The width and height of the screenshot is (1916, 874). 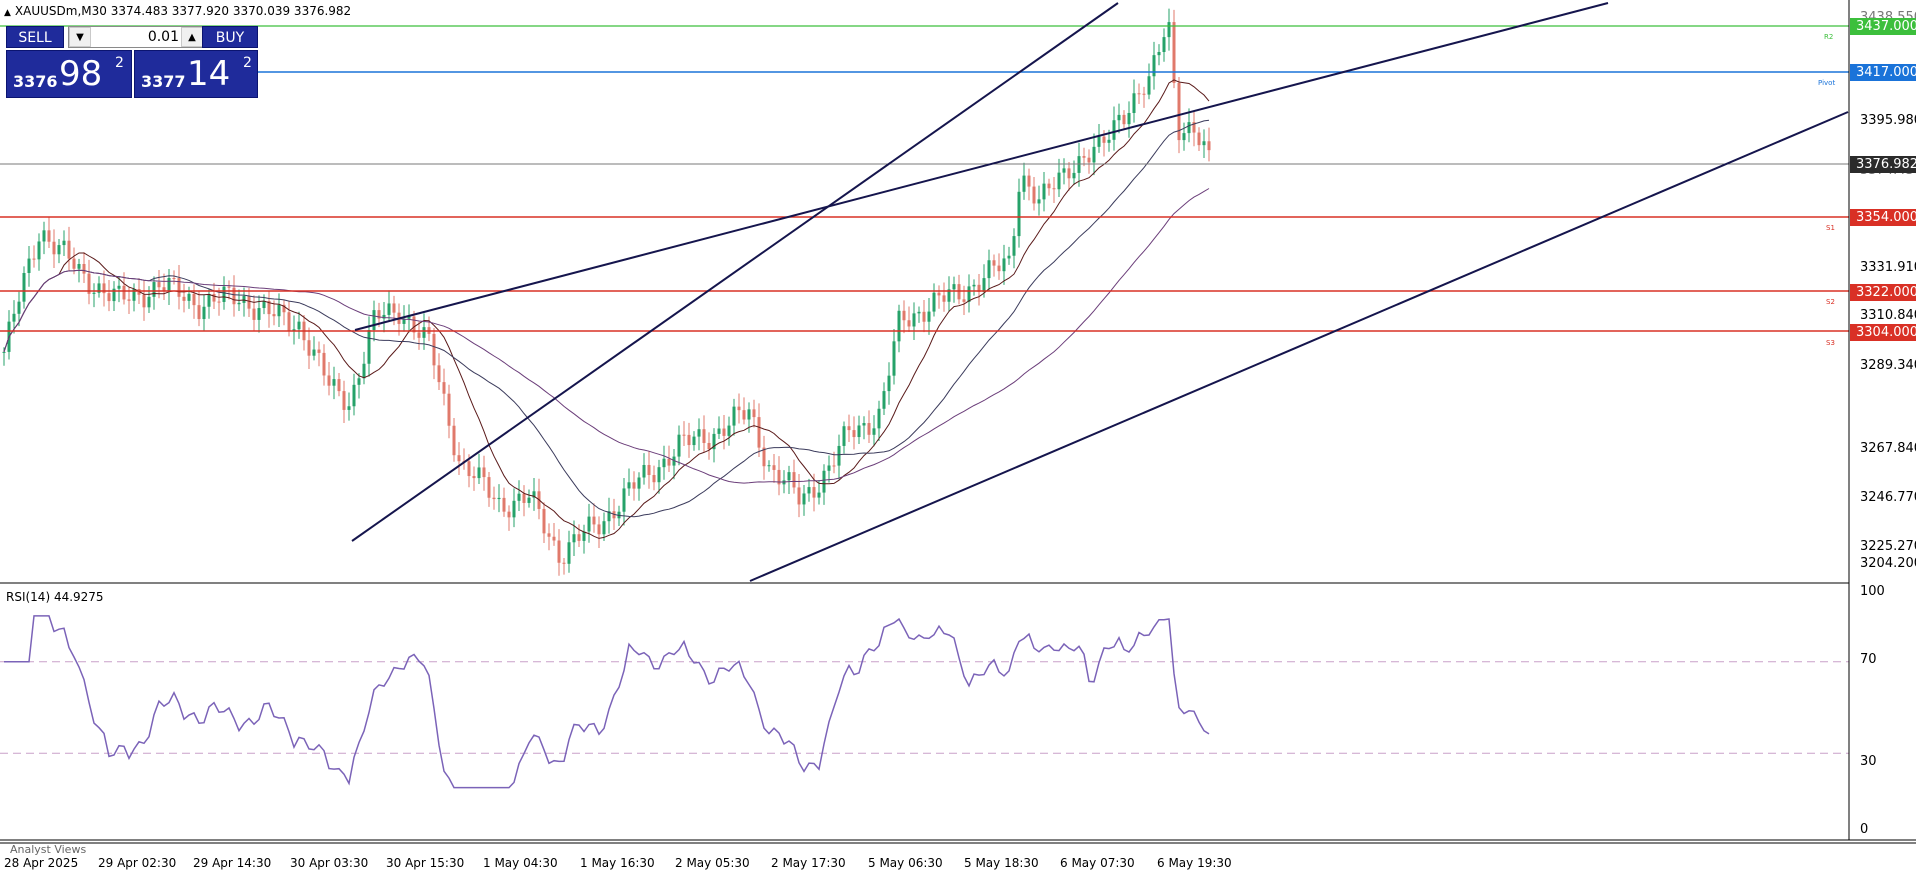 I want to click on buy-button: BUY, so click(x=230, y=37).